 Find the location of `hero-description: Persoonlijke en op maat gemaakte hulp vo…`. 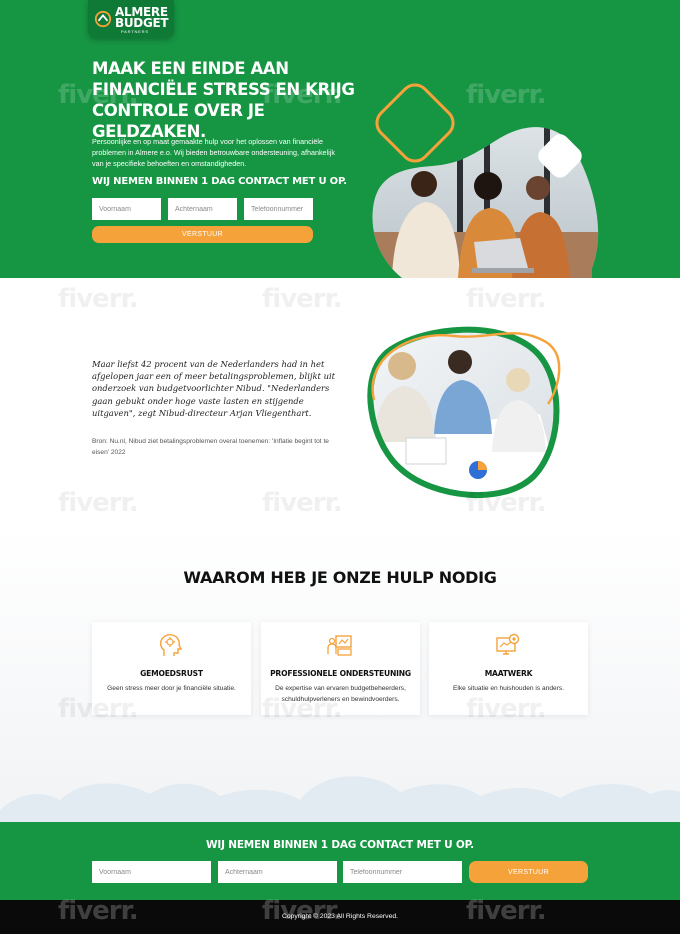

hero-description: Persoonlijke en op maat gemaakte hulp vo… is located at coordinates (213, 152).